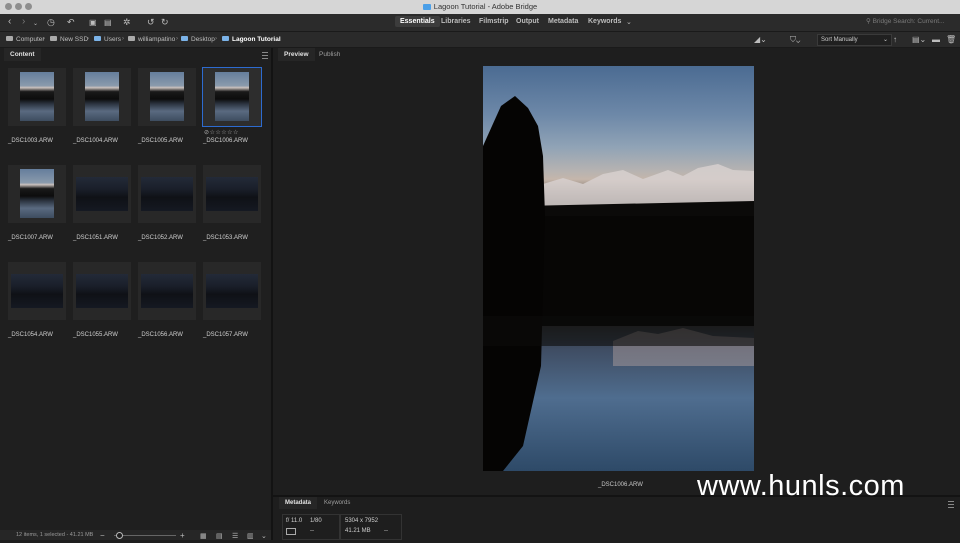  I want to click on breadcrumb-williampatino: williampatino, so click(151, 39).